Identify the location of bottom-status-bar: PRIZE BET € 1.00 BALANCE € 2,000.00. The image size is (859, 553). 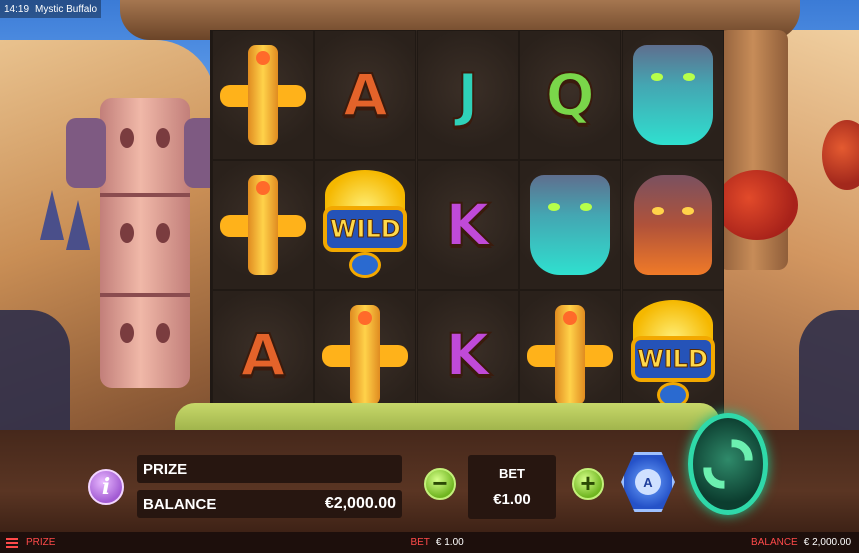
(429, 542).